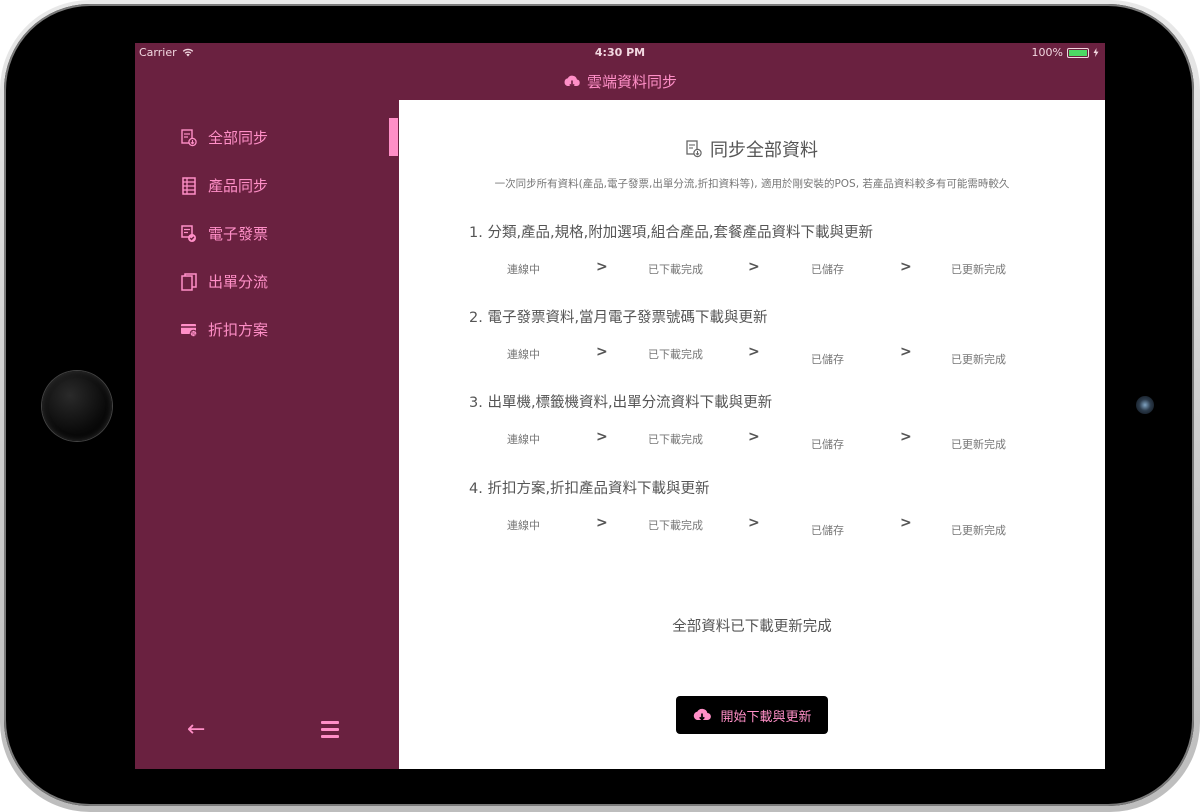  What do you see at coordinates (631, 82) in the screenshot?
I see `nav-title: 雲端資料同步` at bounding box center [631, 82].